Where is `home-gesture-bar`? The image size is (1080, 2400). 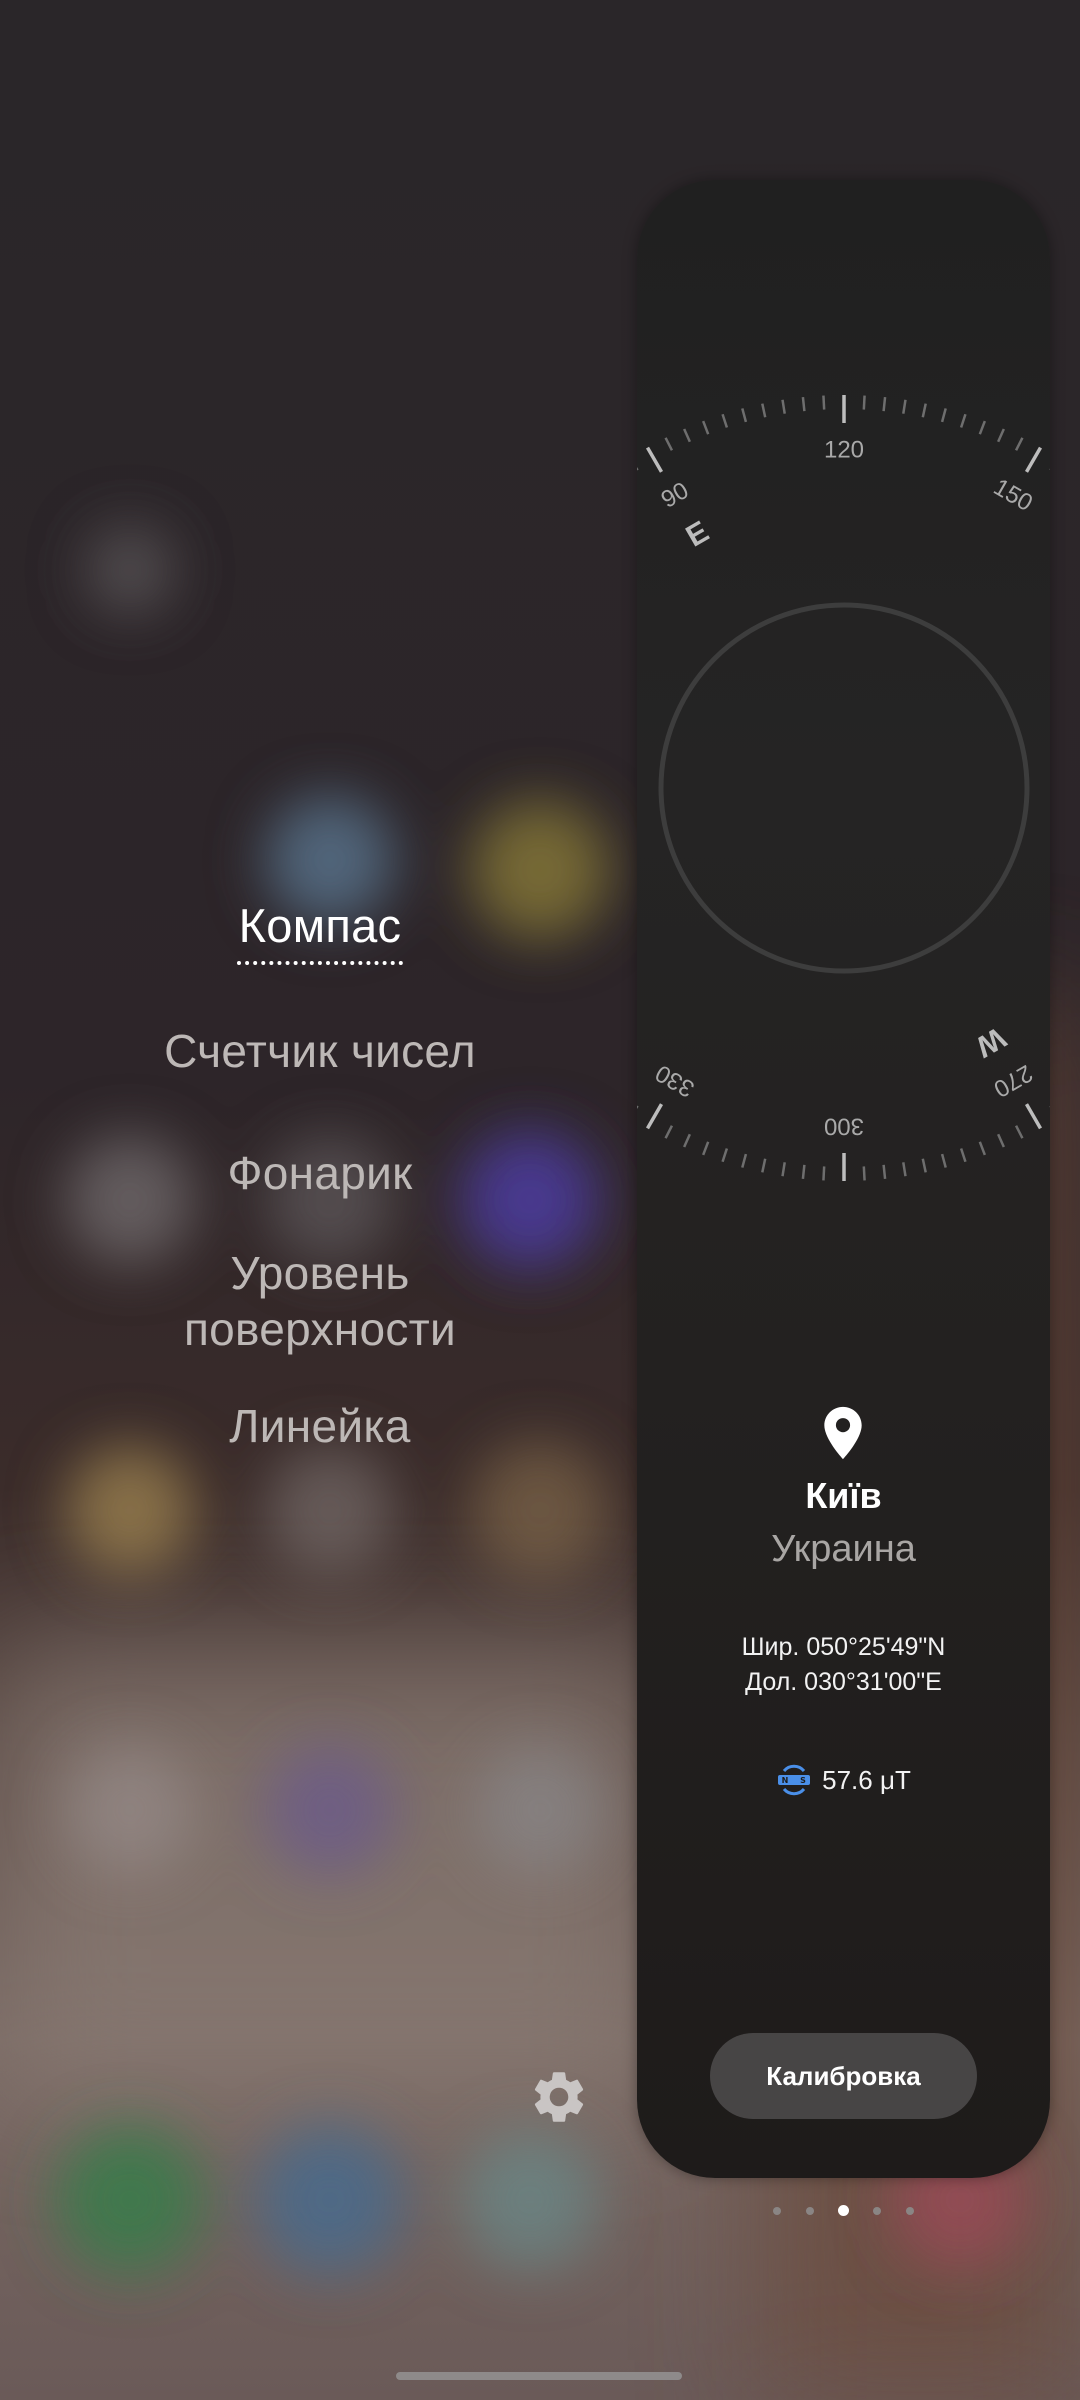
home-gesture-bar is located at coordinates (539, 2376).